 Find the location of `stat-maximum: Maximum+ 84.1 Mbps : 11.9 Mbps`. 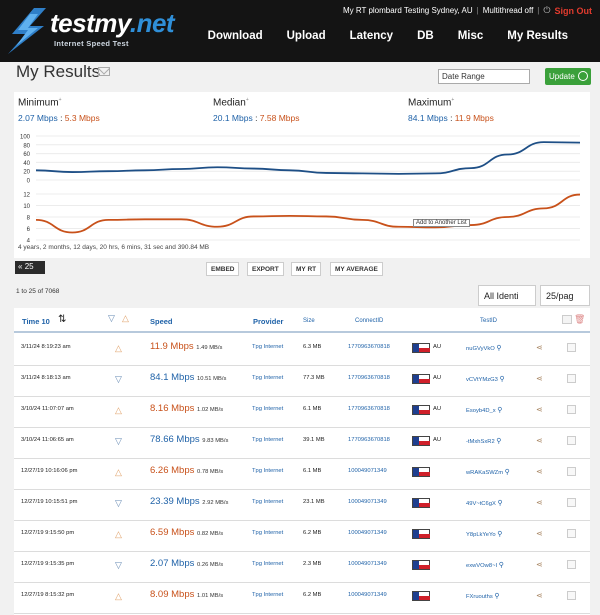

stat-maximum: Maximum+ 84.1 Mbps : 11.9 Mbps is located at coordinates (451, 110).